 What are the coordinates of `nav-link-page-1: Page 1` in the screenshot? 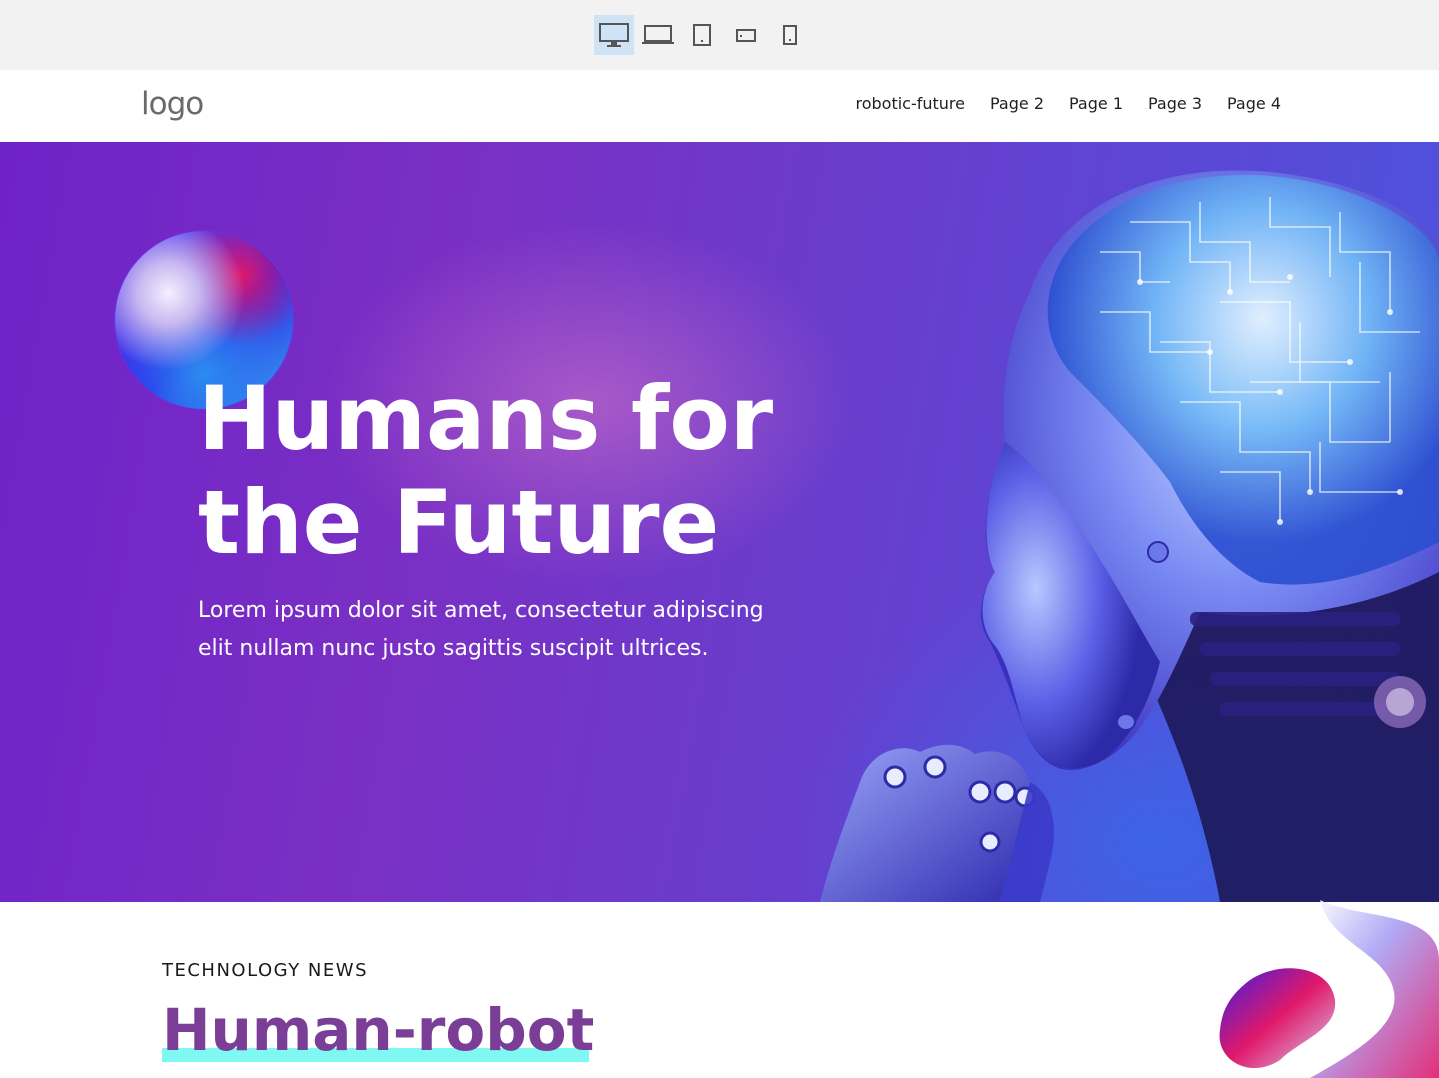 It's located at (1096, 103).